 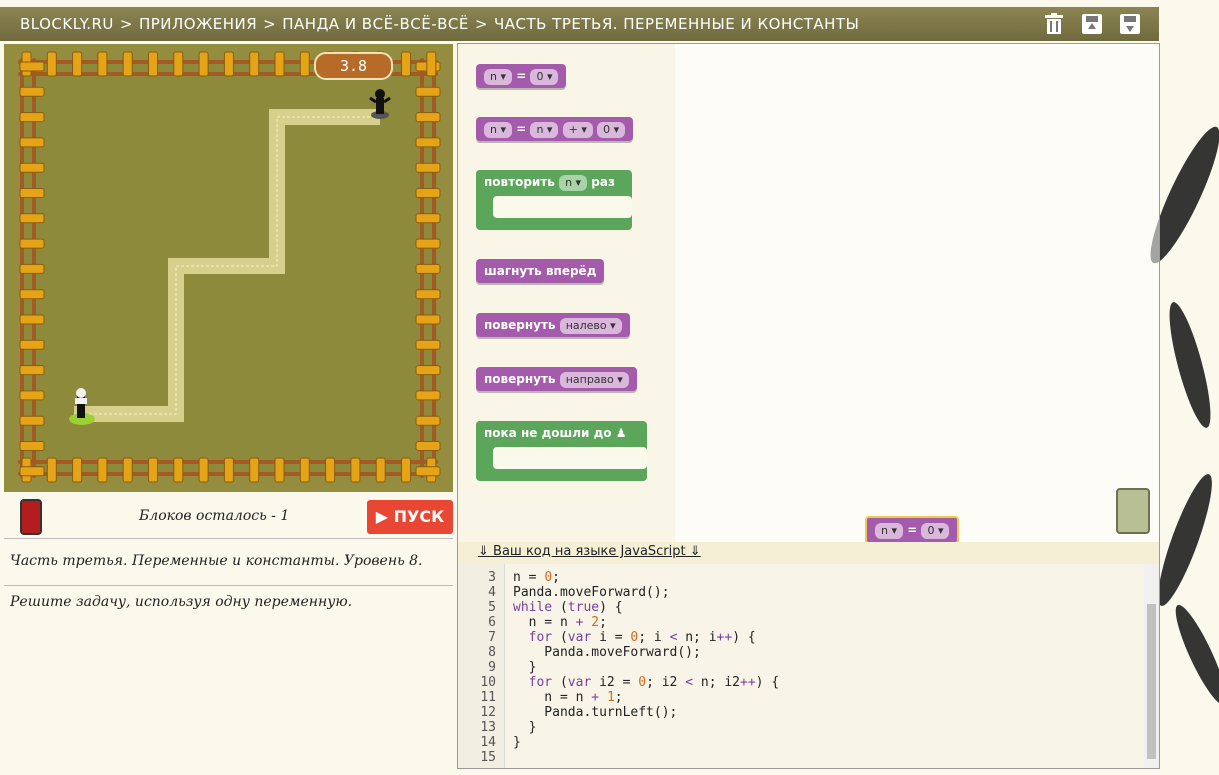 What do you see at coordinates (568, 697) in the screenshot?
I see `code-text: n = n + 1;` at bounding box center [568, 697].